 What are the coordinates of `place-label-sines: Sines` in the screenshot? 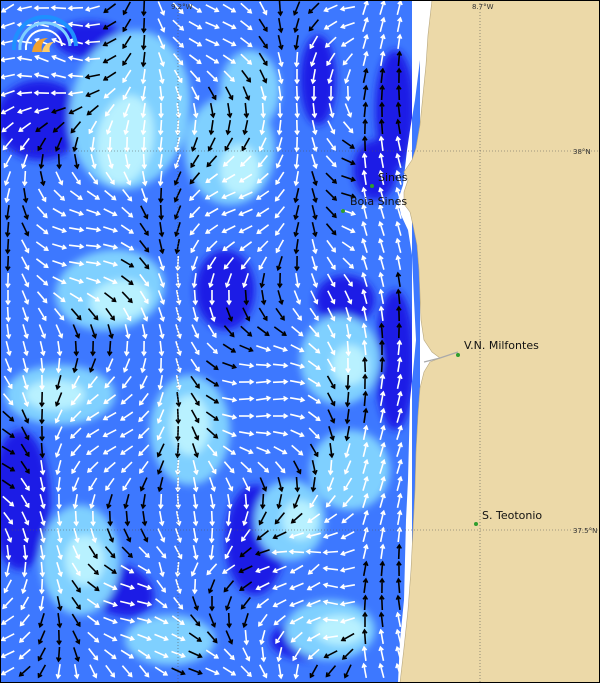 It's located at (393, 177).